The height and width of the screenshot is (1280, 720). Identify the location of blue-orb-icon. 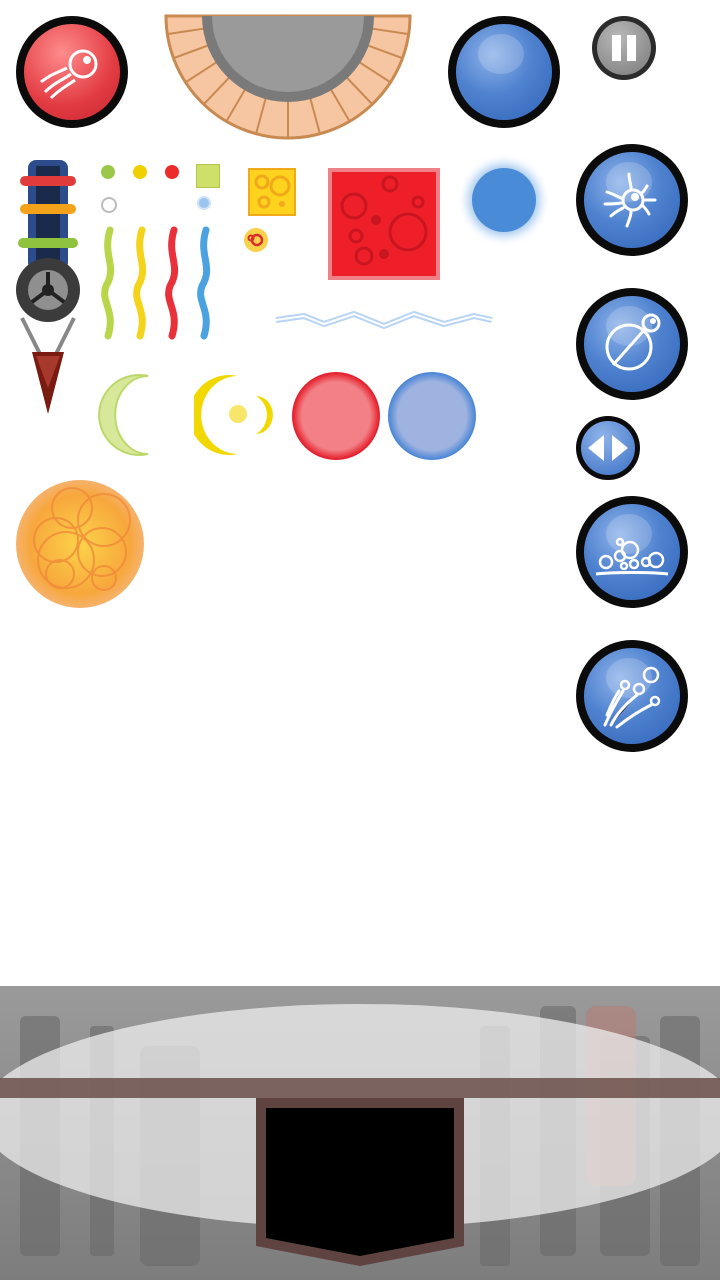
(504, 72).